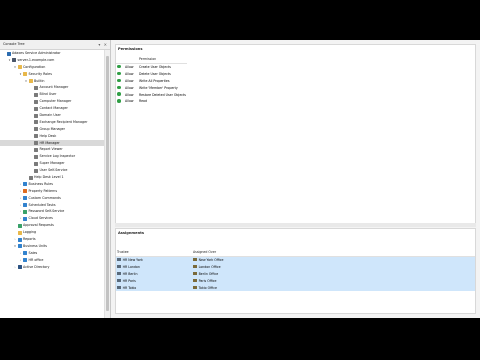 This screenshot has height=360, width=480. I want to click on tree-node: Logging, so click(52, 232).